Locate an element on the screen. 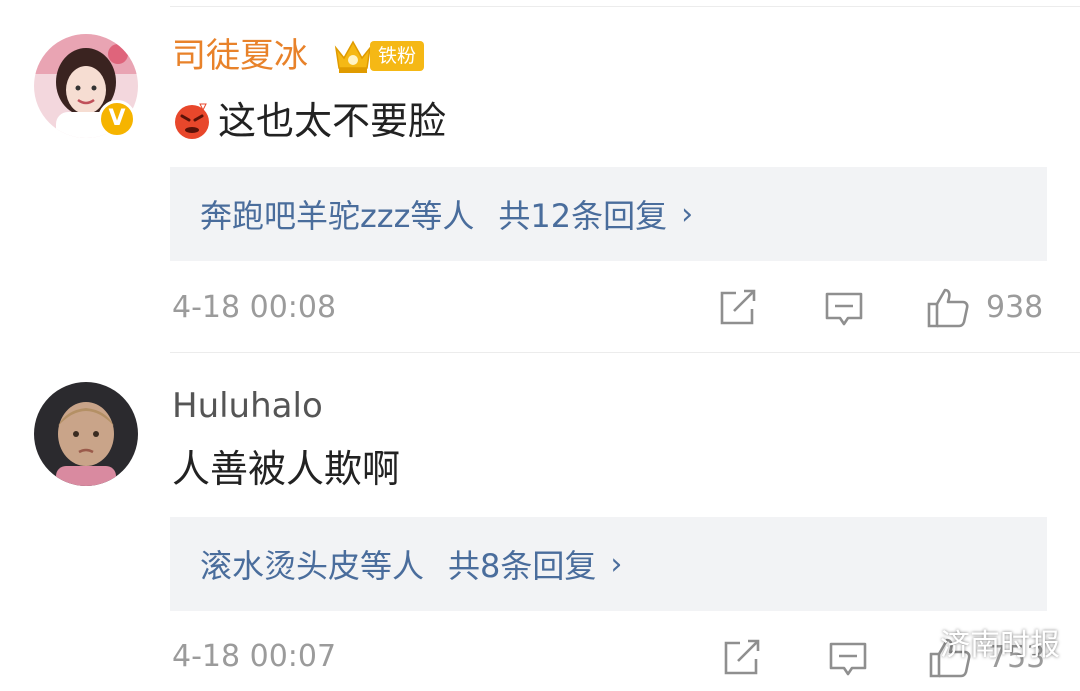 The height and width of the screenshot is (691, 1080). reply-count: 共8条回复 is located at coordinates (522, 566).